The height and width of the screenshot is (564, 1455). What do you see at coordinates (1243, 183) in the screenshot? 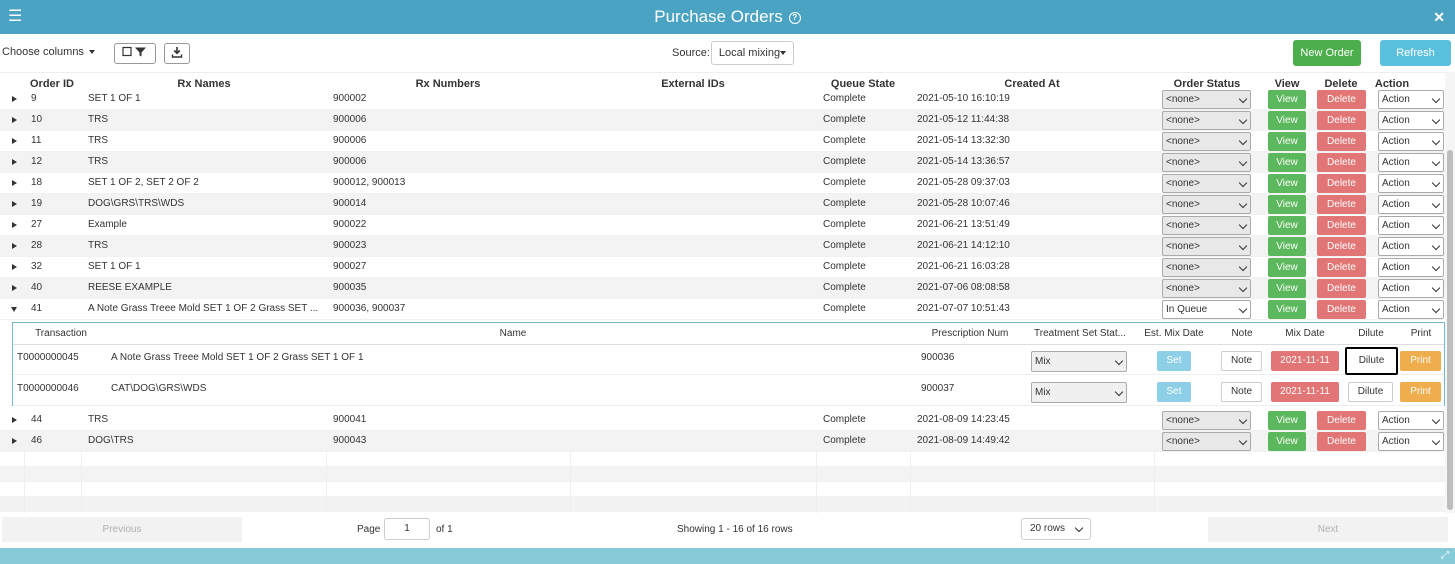
I see `chevron-down-icon` at bounding box center [1243, 183].